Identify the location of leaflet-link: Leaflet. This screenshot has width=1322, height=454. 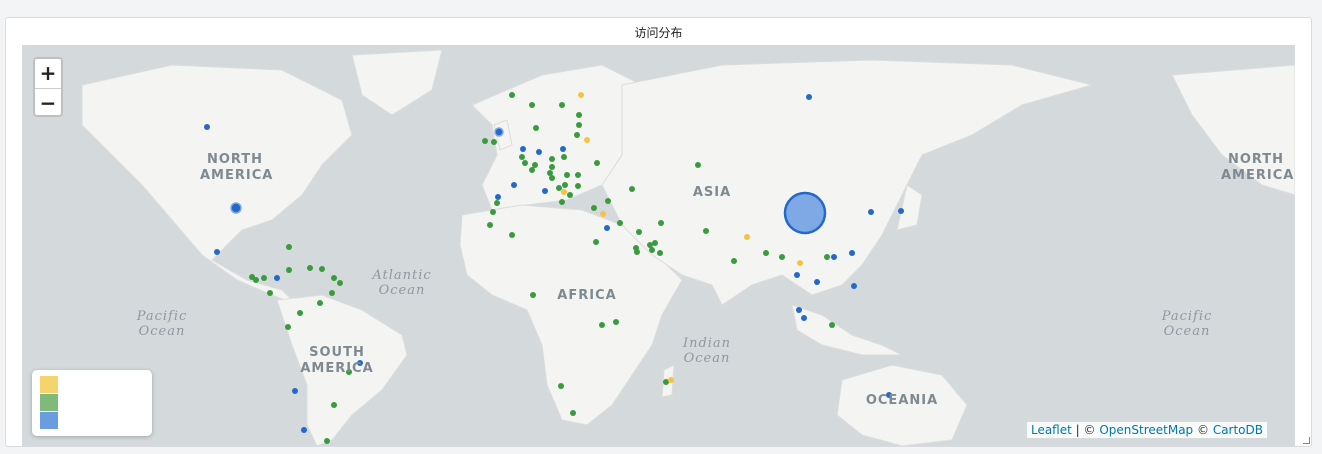
(1051, 430).